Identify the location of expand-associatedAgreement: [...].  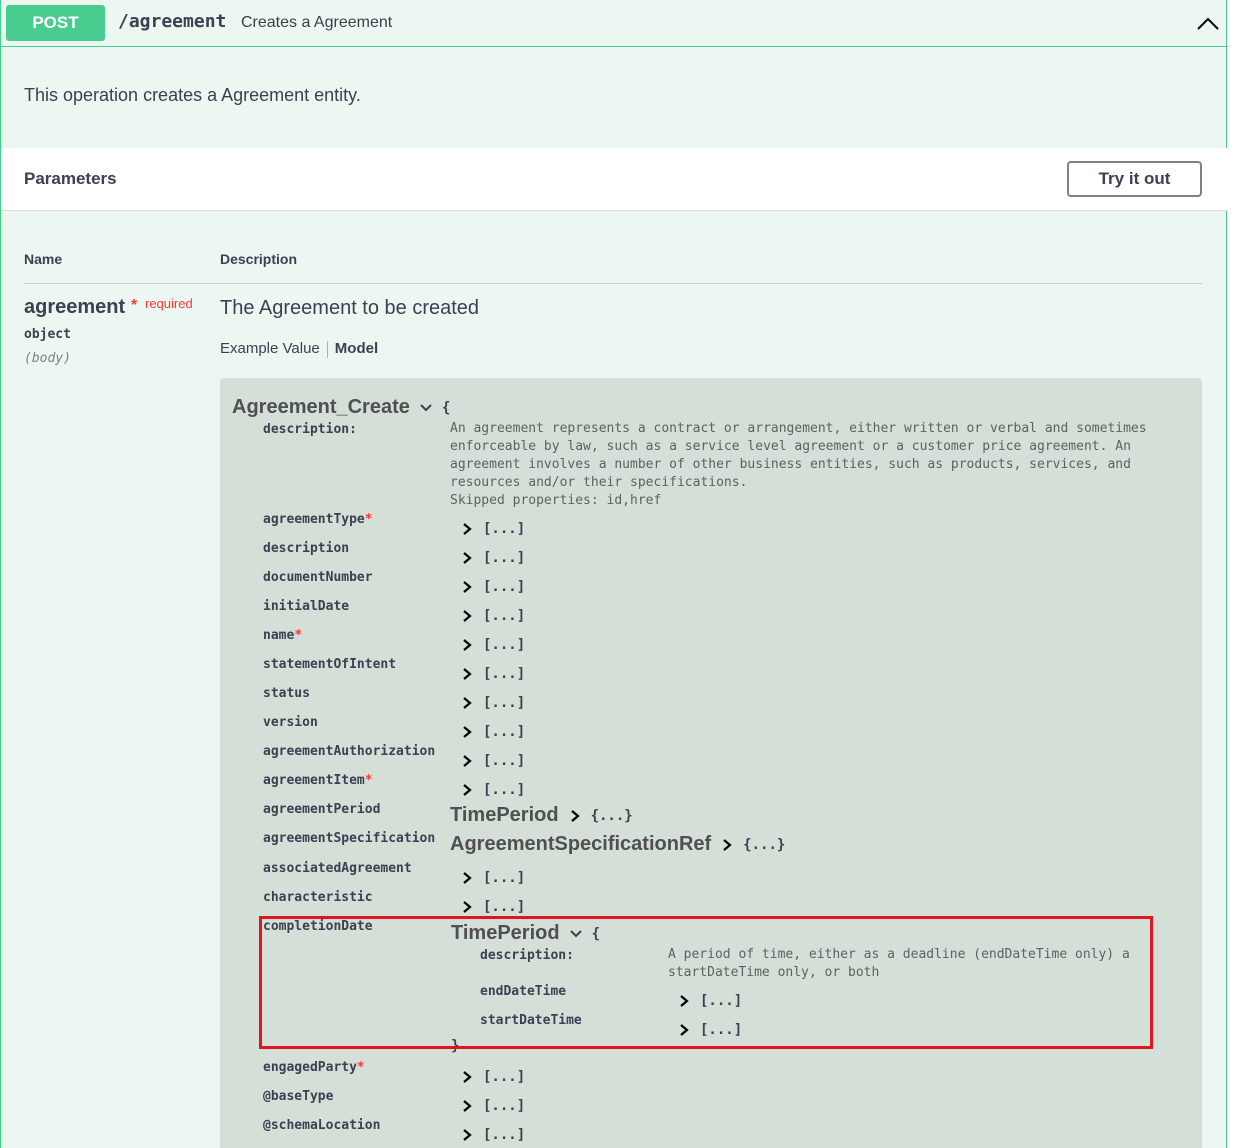
(493, 878).